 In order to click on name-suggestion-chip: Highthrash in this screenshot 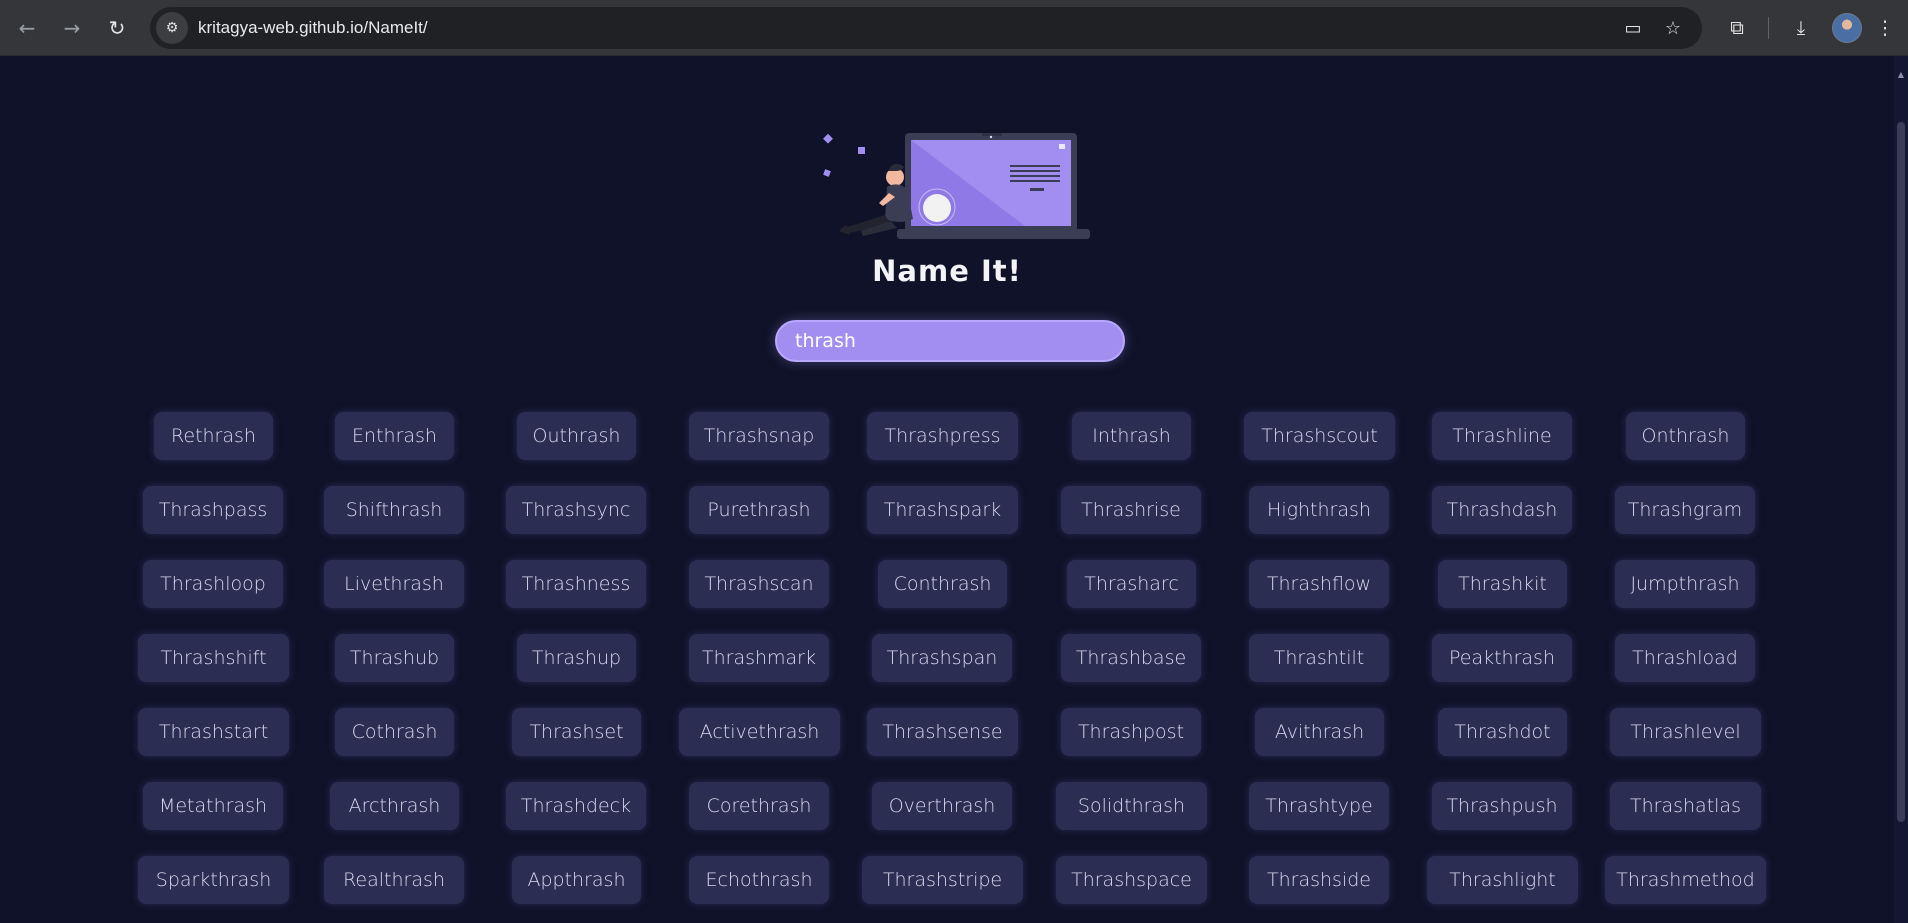, I will do `click(1319, 510)`.